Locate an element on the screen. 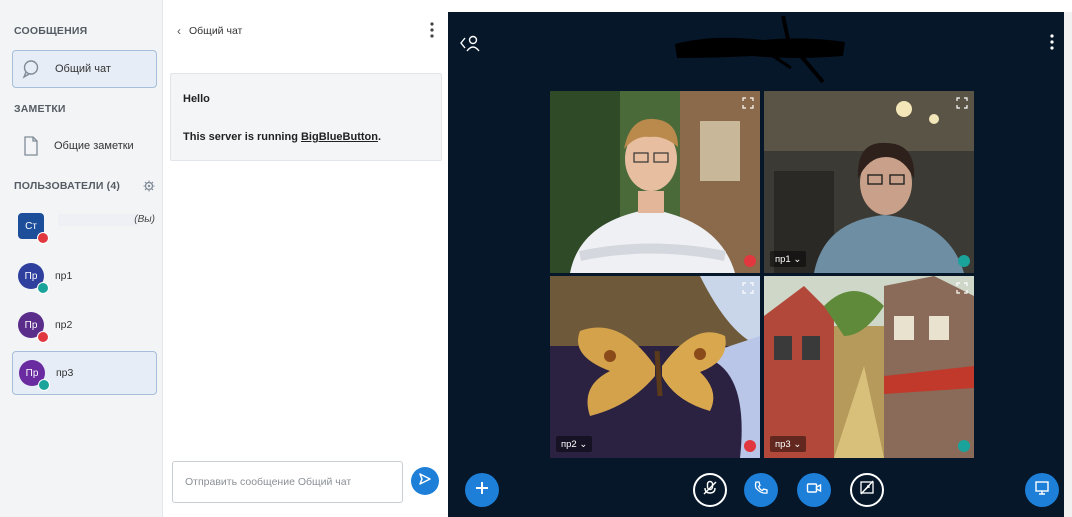 The width and height of the screenshot is (1072, 517). redaction-scribble is located at coordinates (760, 50).